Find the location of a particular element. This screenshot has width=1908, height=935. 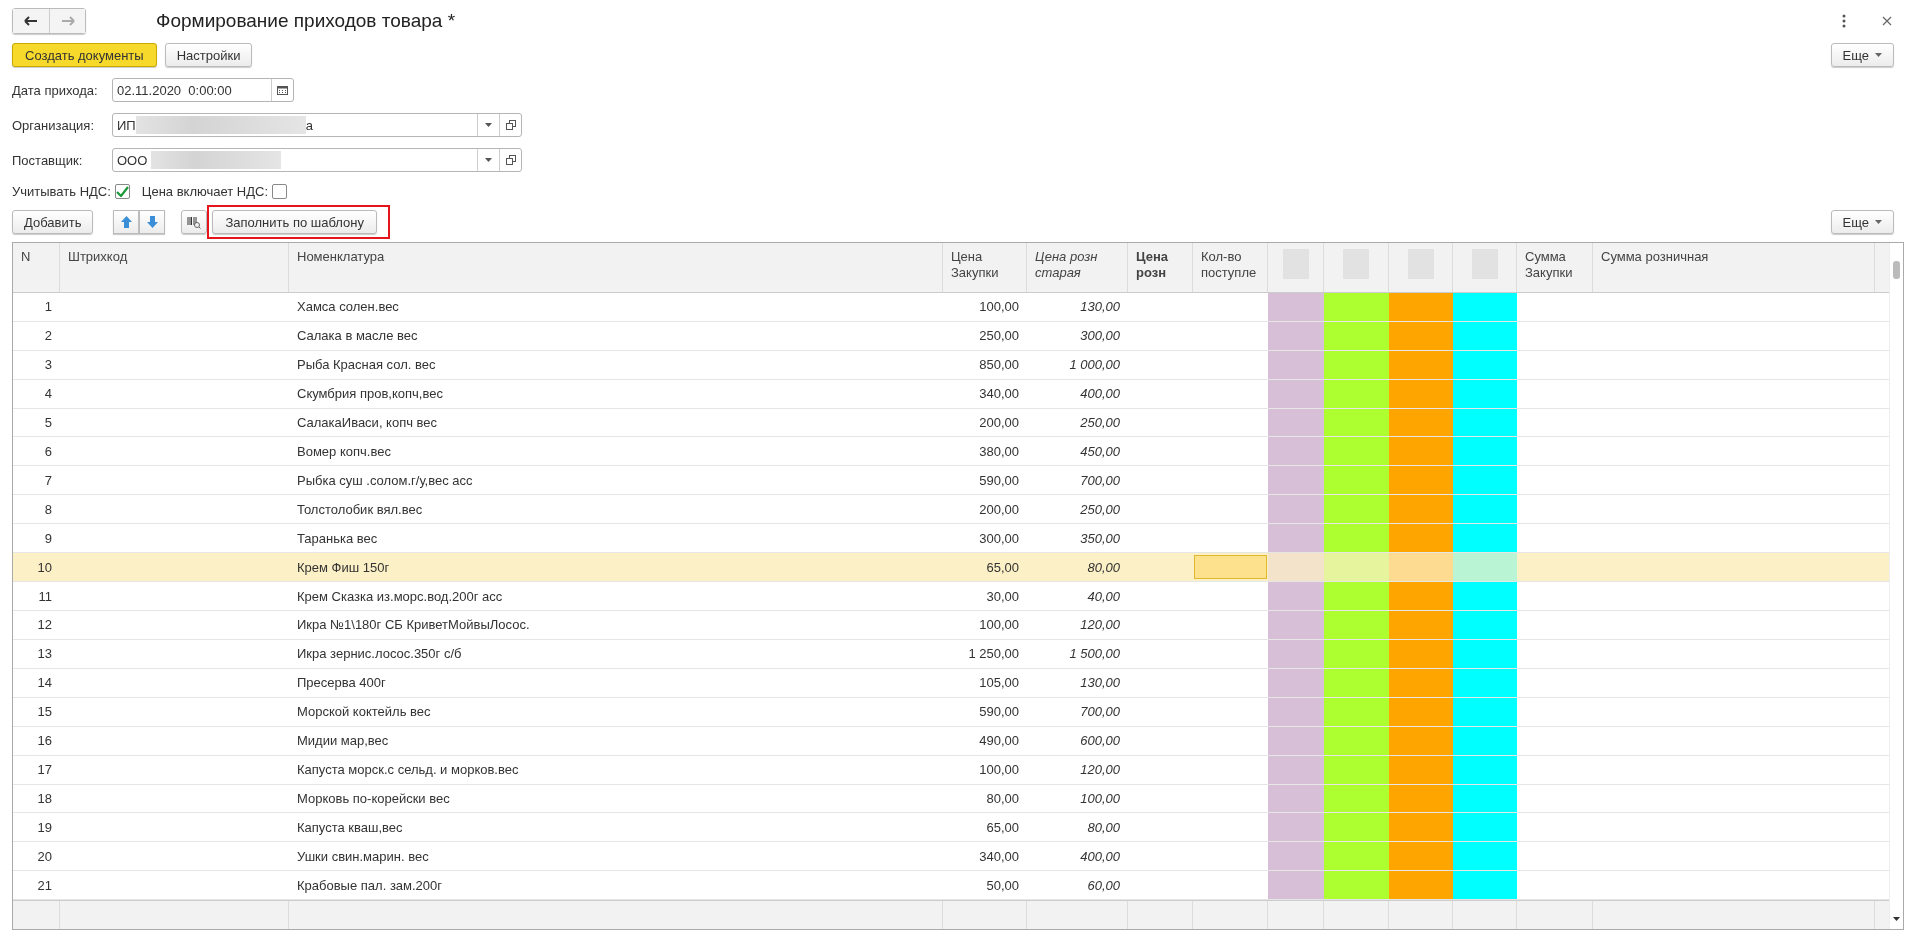

column-header: Цена Закупки is located at coordinates (985, 267).